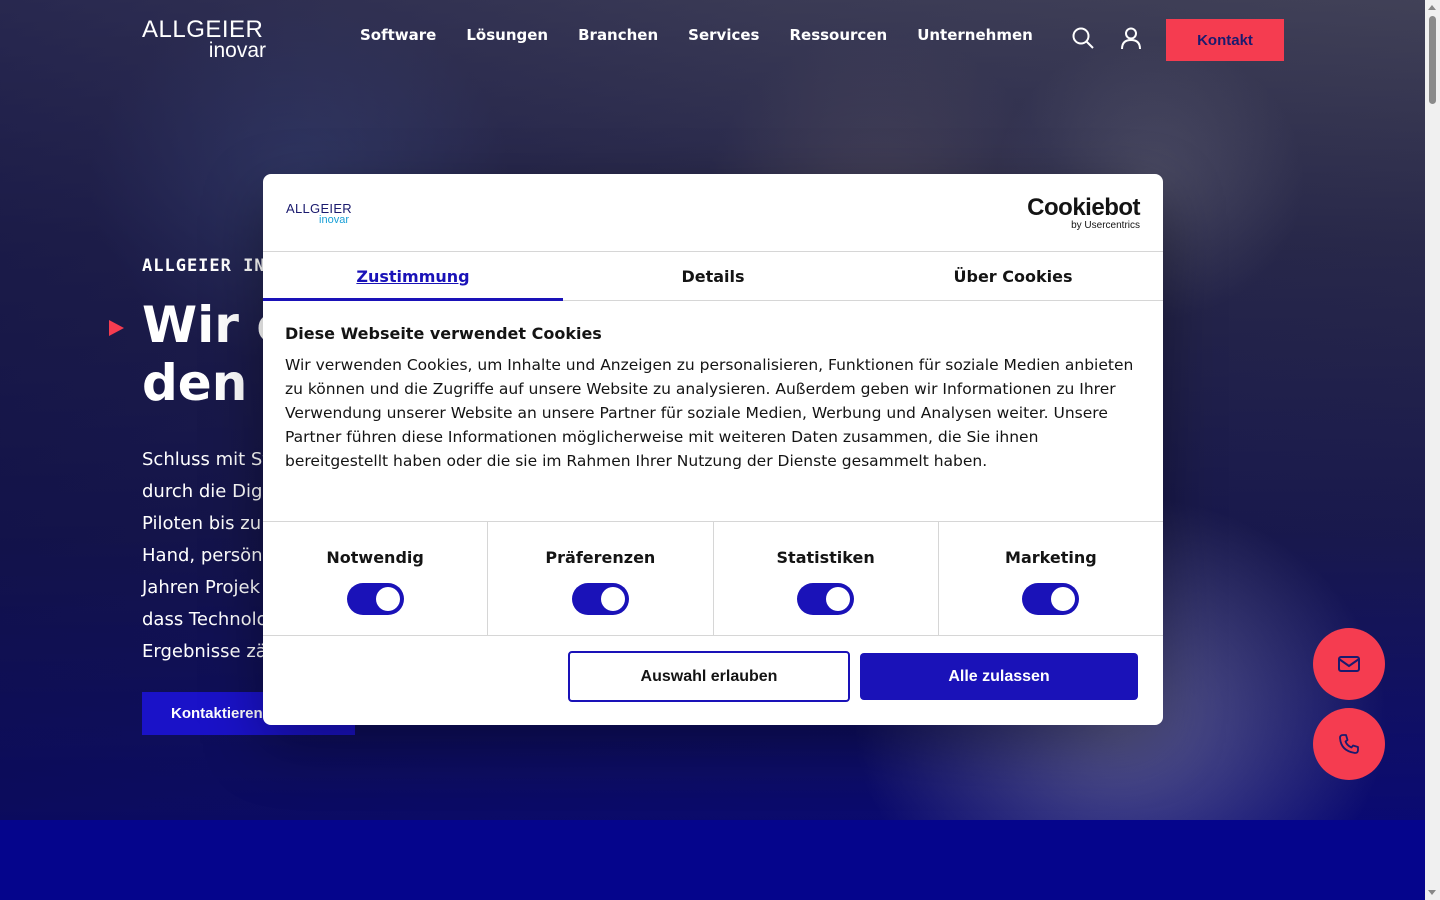 The height and width of the screenshot is (900, 1440). I want to click on category-statistiken: Statistiken, so click(826, 578).